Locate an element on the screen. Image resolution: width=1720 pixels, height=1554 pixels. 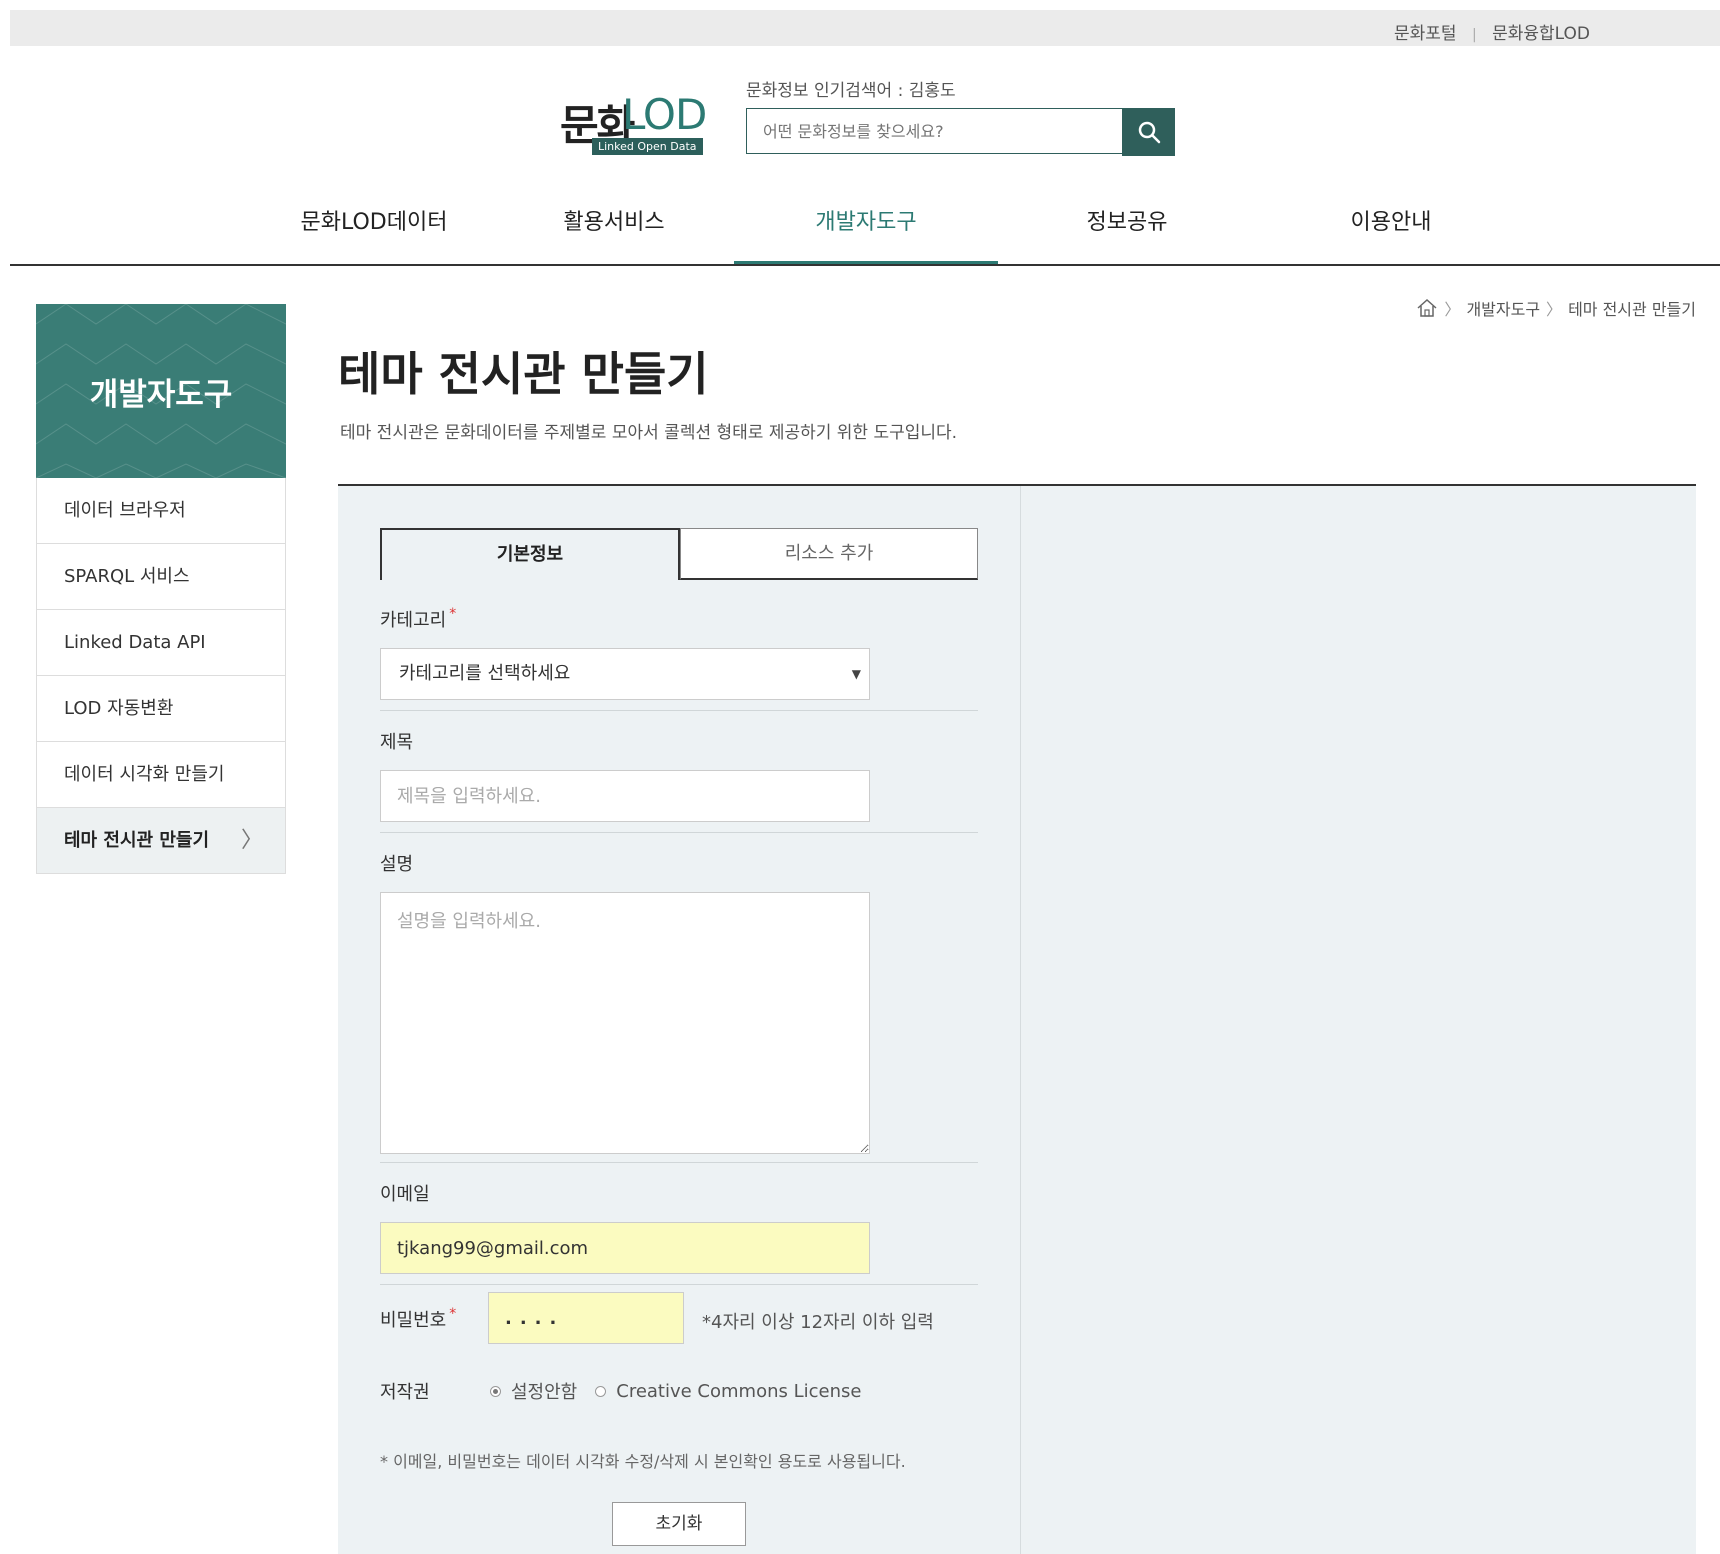
radio-creative-commons: Creative Commons License is located at coordinates (728, 1391).